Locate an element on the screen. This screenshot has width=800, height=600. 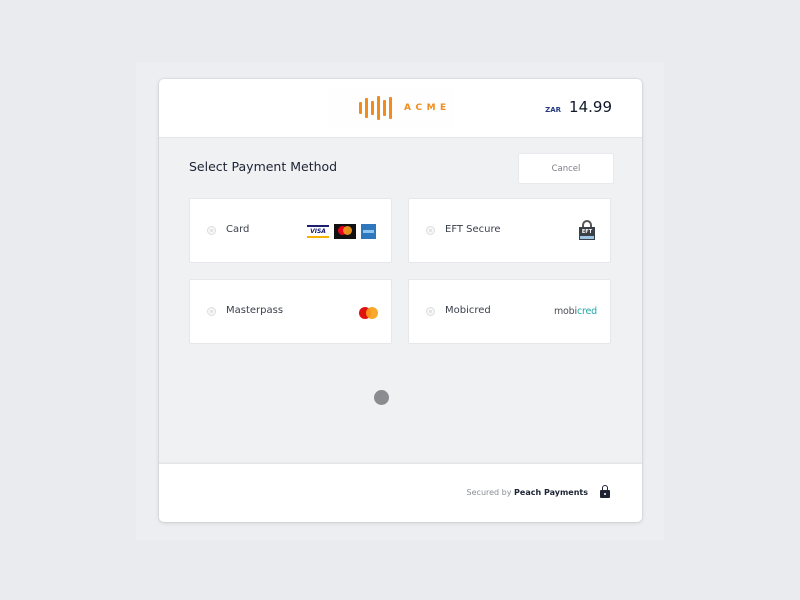
option-label: Masterpass is located at coordinates (255, 310).